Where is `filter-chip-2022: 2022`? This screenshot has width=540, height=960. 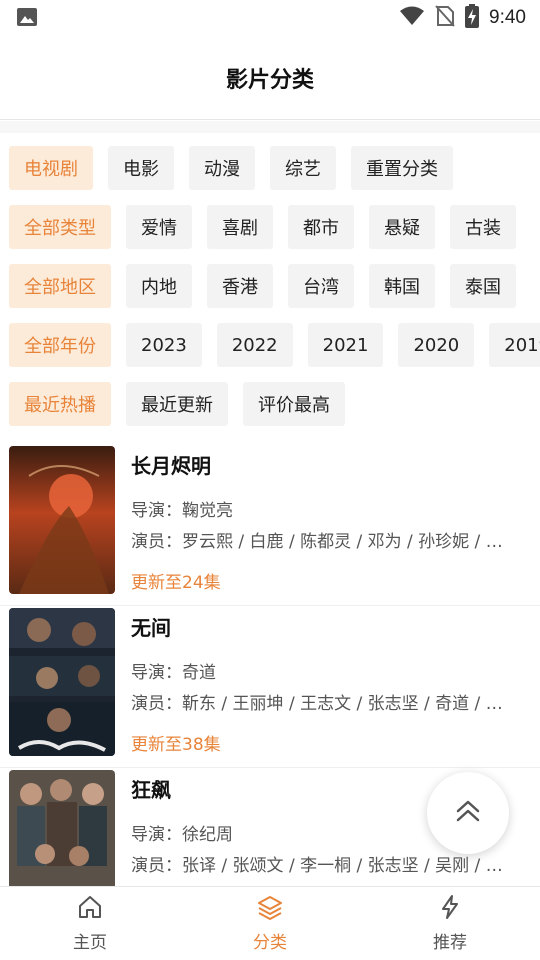 filter-chip-2022: 2022 is located at coordinates (254, 345).